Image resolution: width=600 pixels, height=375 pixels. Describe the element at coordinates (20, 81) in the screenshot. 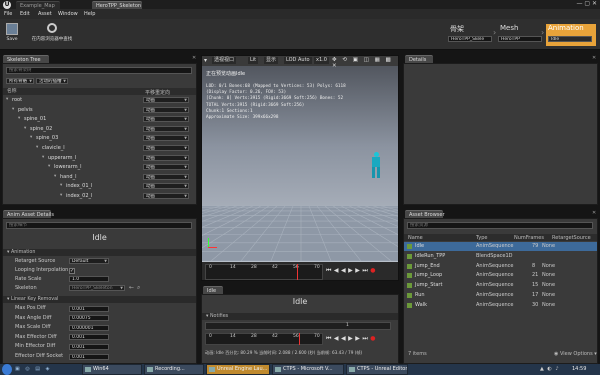

I see `bone-filter-select: 所有骨骼` at that location.